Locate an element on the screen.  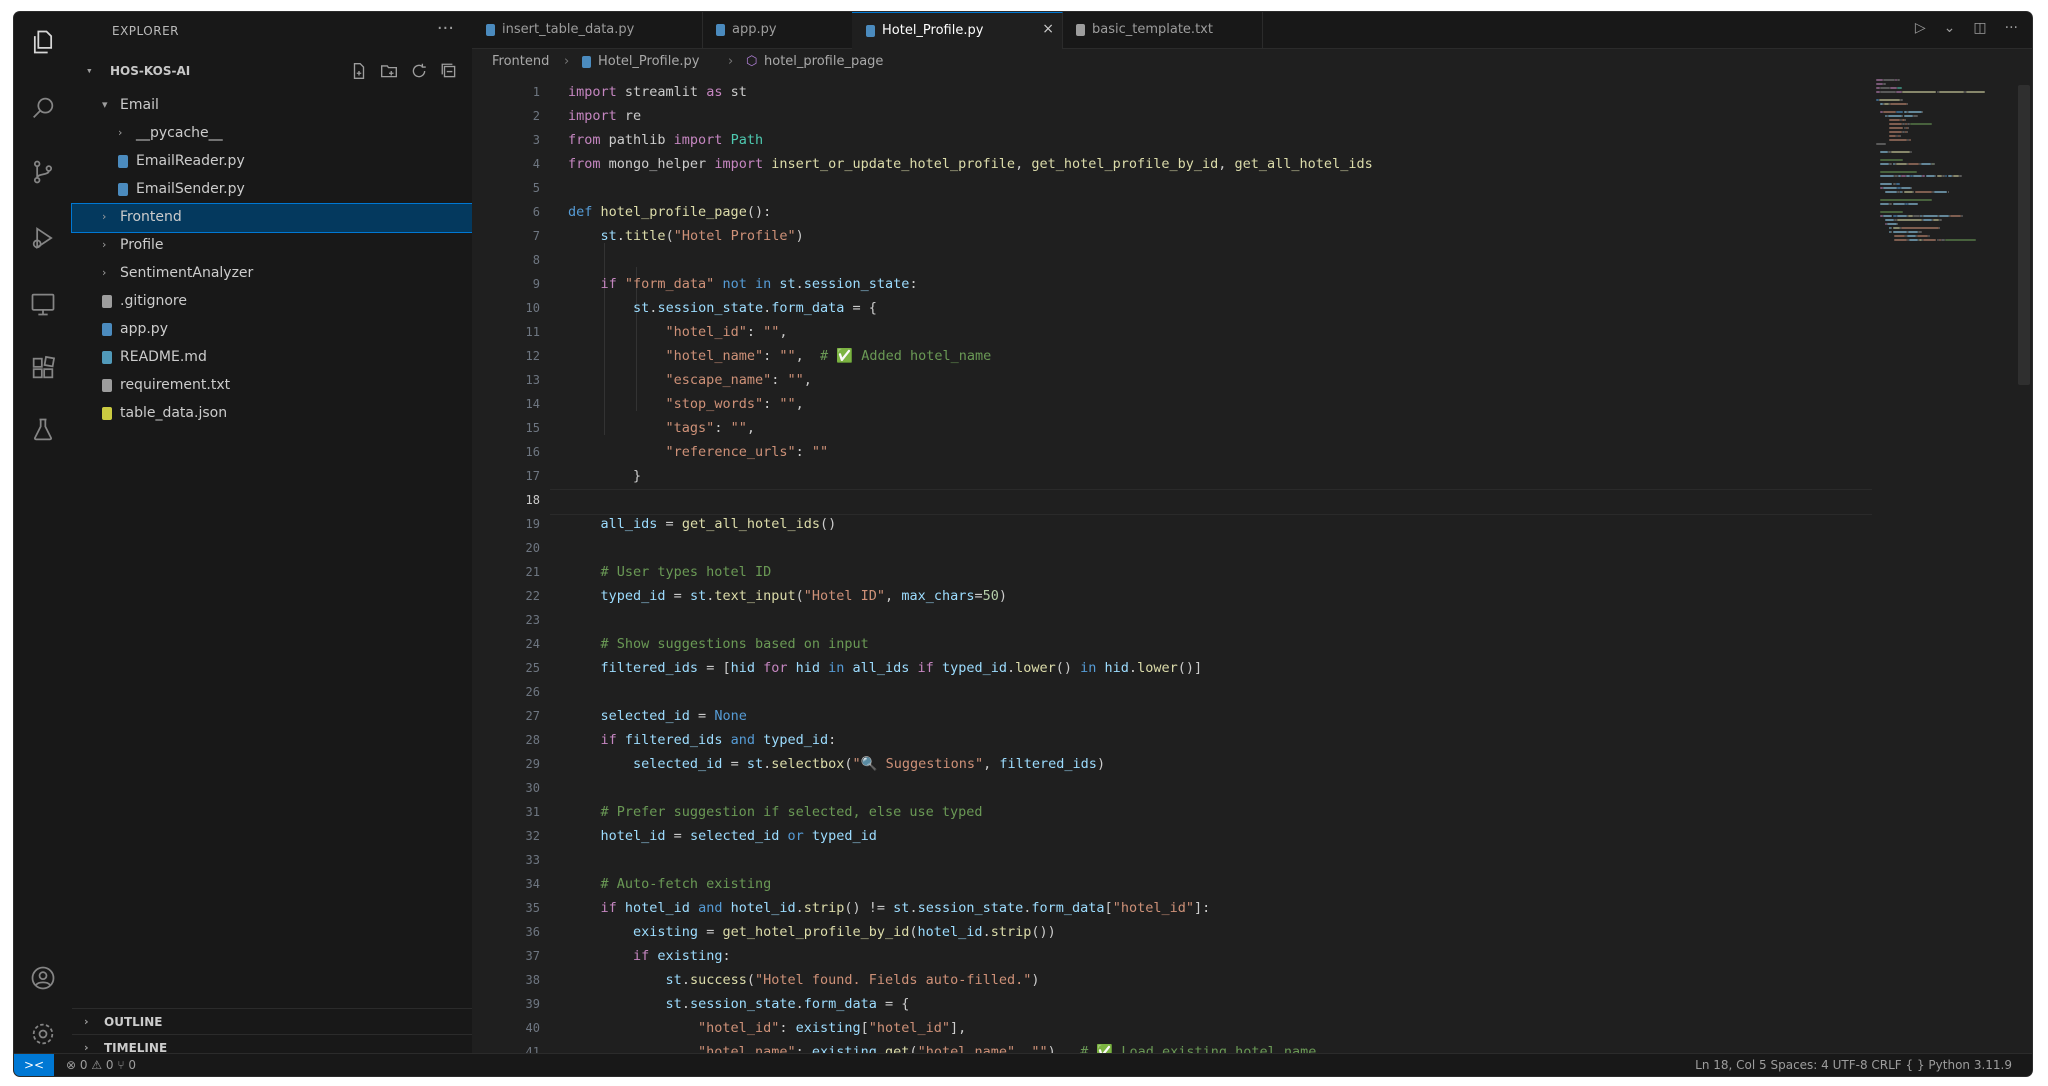
tree-item: requirement.txt is located at coordinates (272, 386).